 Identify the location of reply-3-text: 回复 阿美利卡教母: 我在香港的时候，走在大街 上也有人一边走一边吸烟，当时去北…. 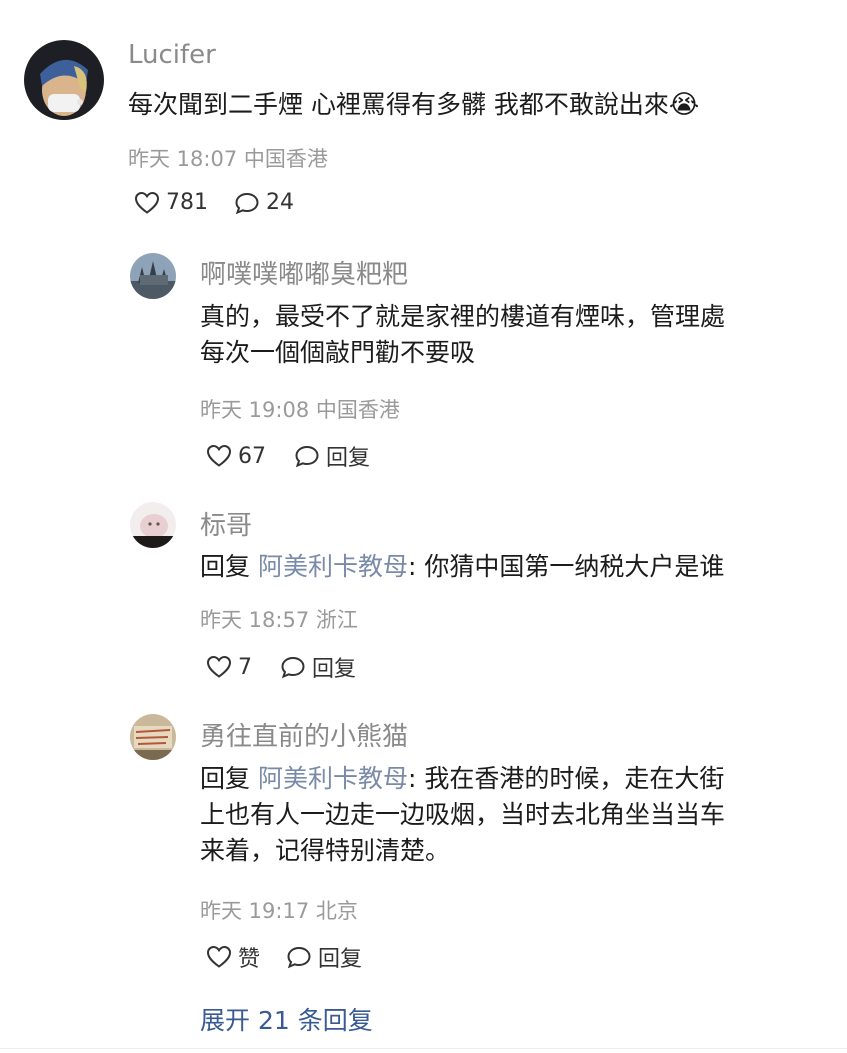
(462, 815).